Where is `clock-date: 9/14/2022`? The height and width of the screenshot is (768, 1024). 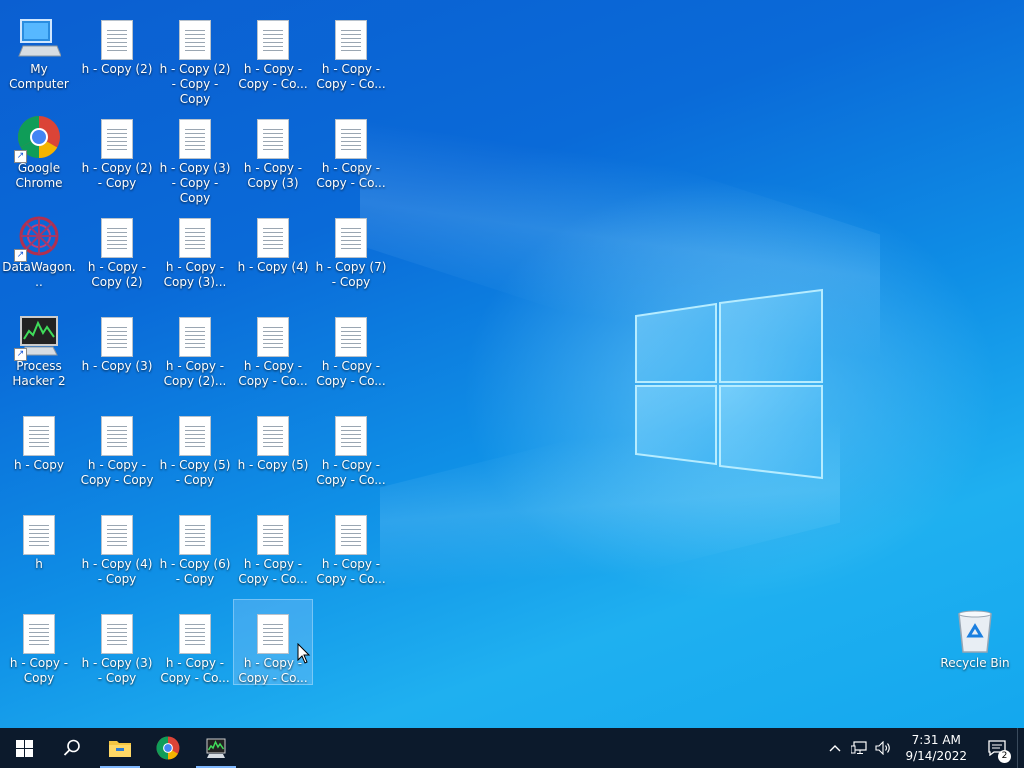 clock-date: 9/14/2022 is located at coordinates (936, 756).